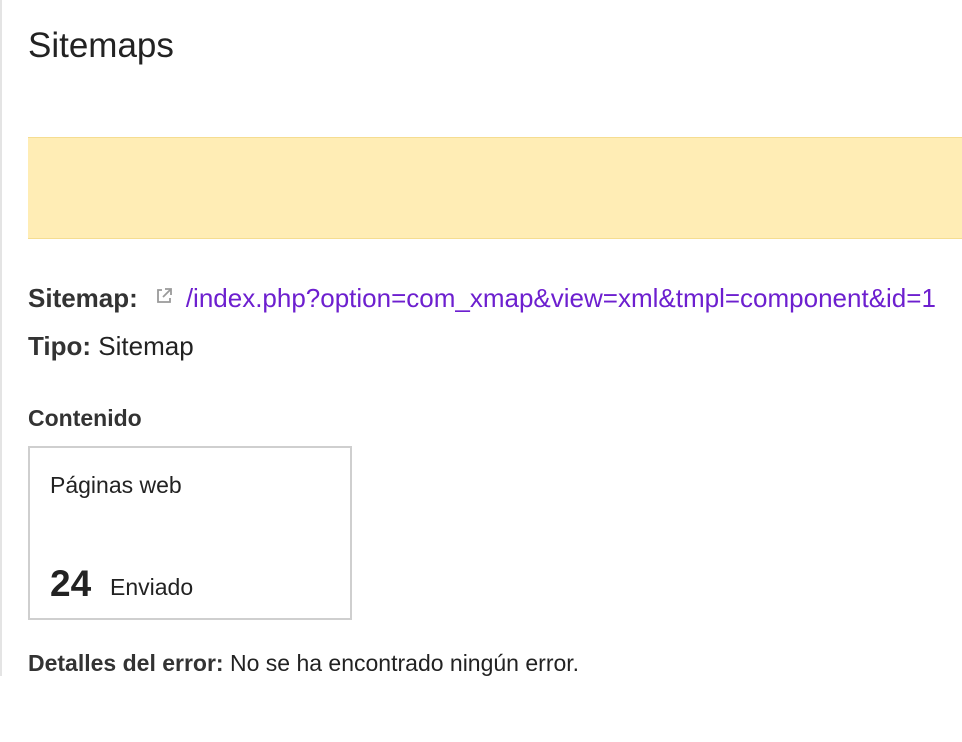  I want to click on notice-banner, so click(495, 188).